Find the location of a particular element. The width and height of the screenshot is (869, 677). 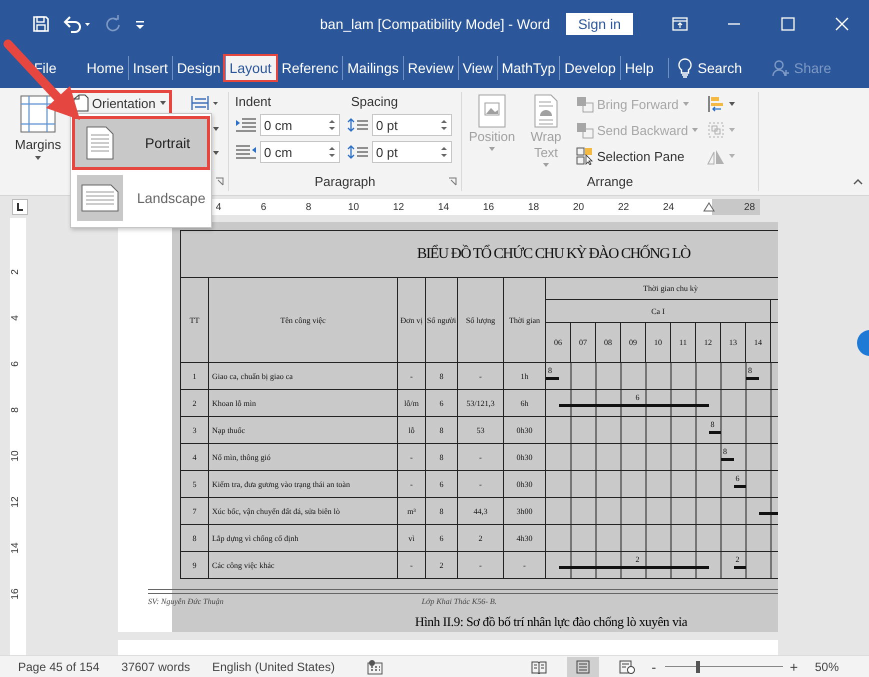

ribbon-tab: Insert is located at coordinates (150, 68).